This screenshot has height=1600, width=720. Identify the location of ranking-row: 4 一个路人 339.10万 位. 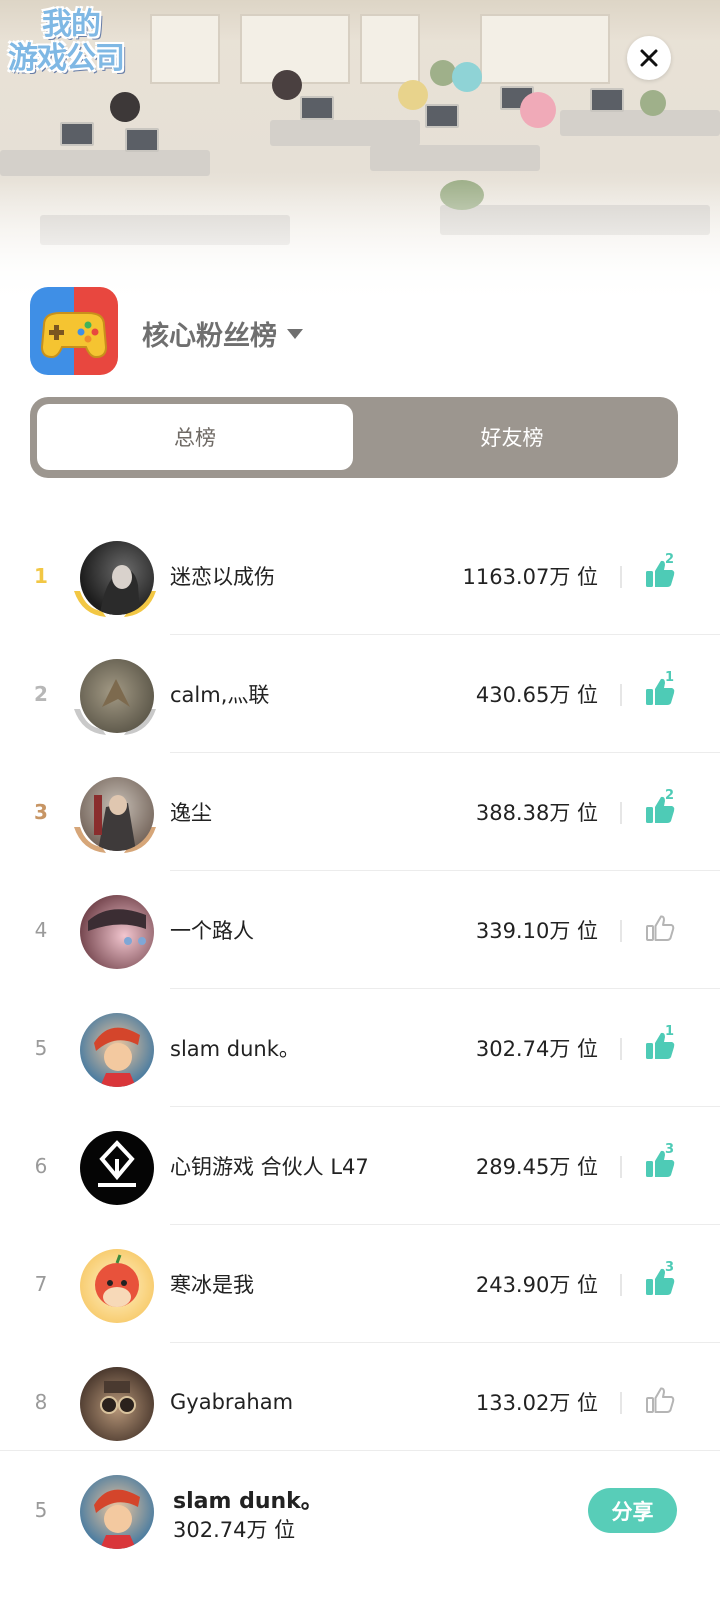
(360, 930).